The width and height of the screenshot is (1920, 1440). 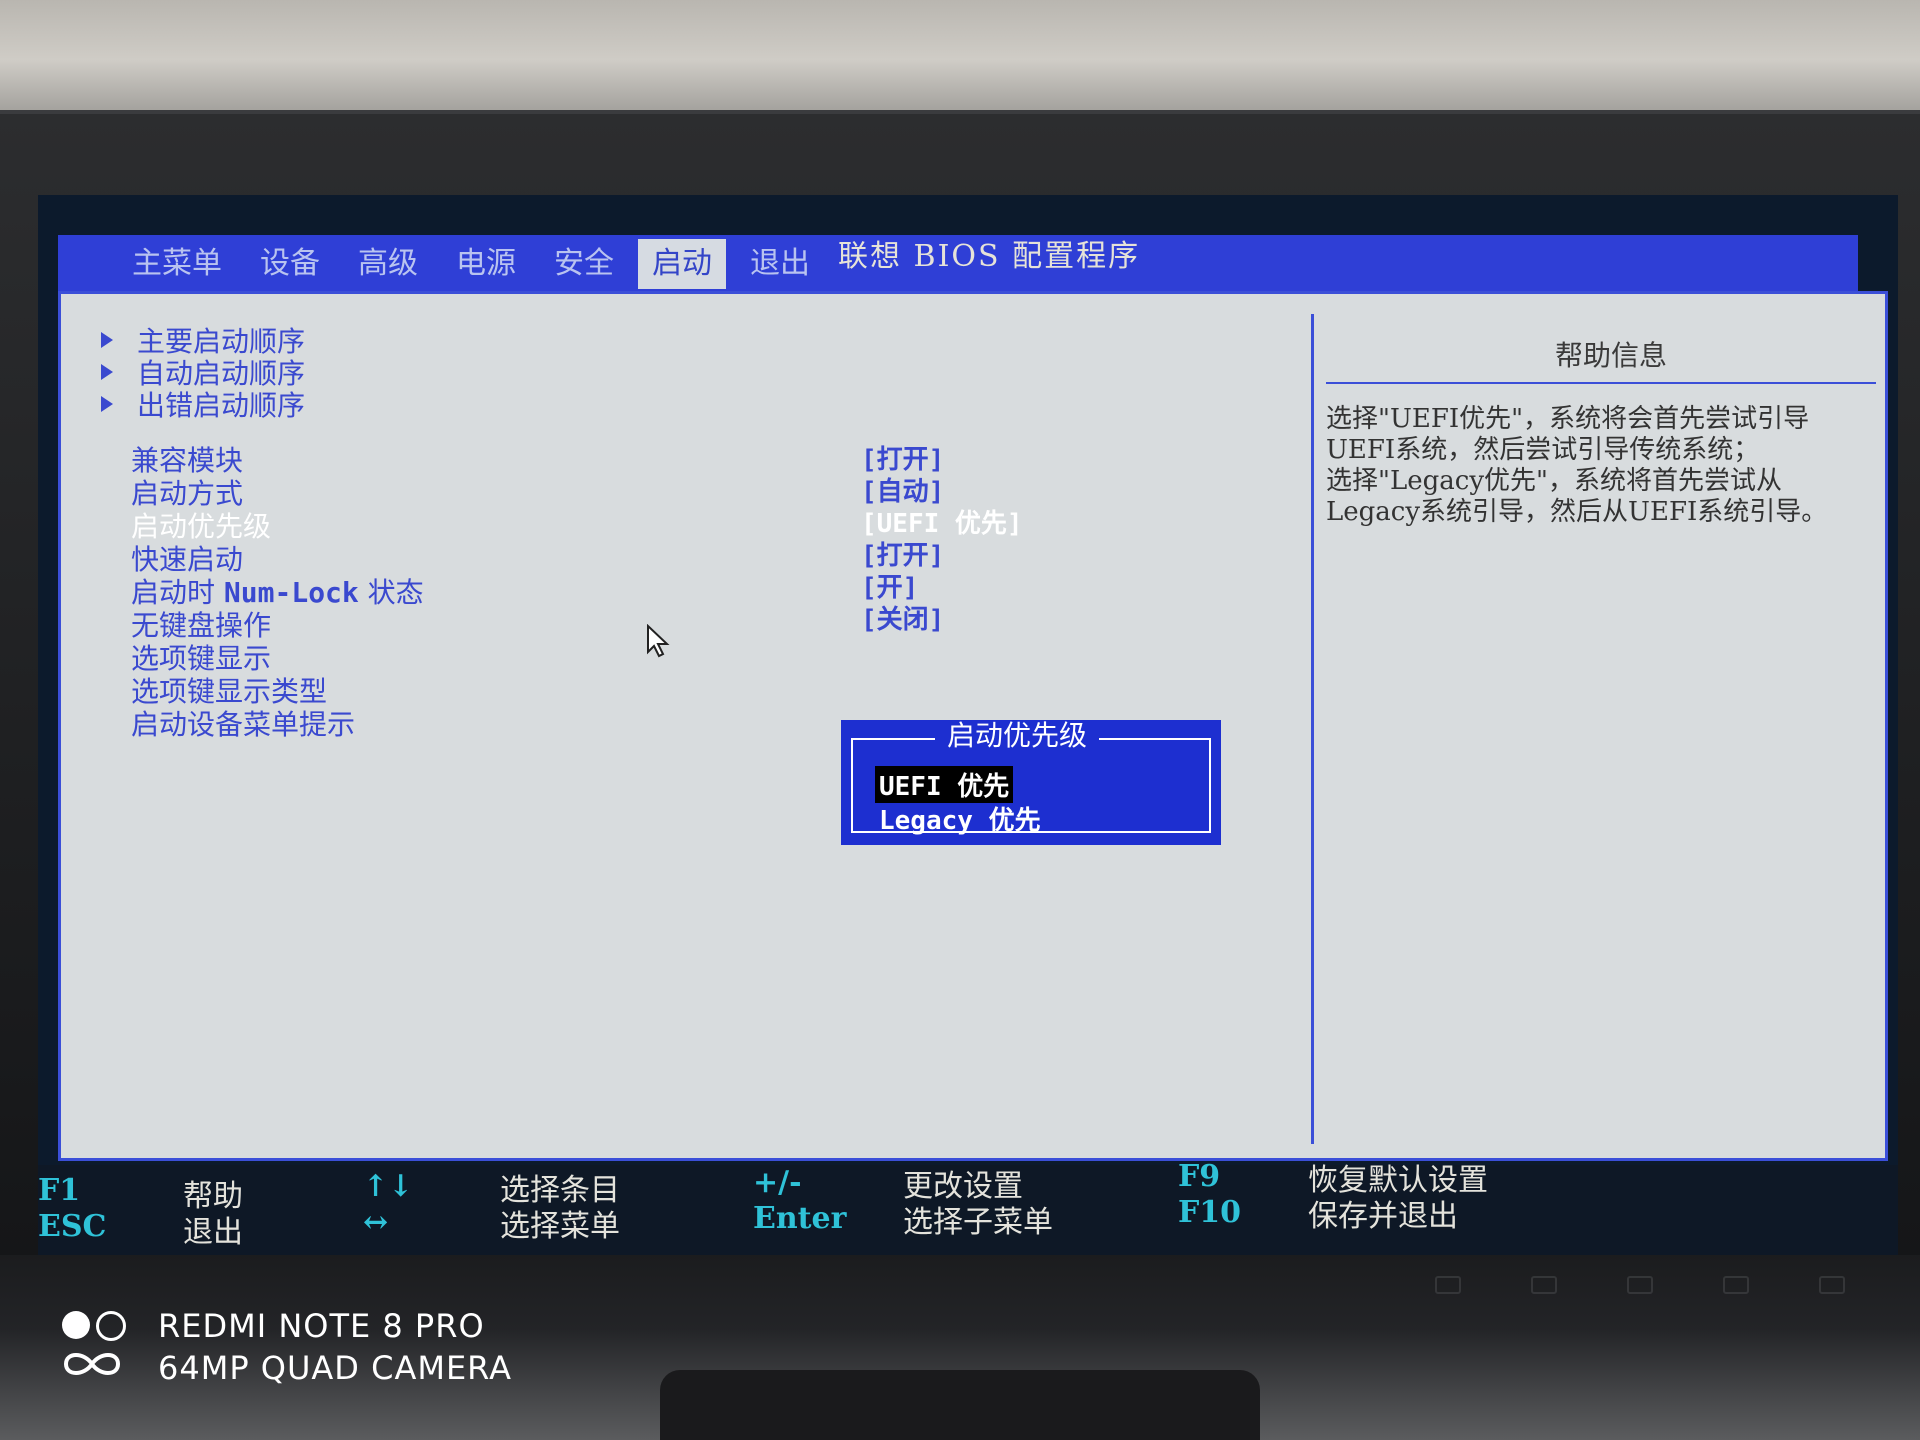 What do you see at coordinates (486, 264) in the screenshot?
I see `tab-power: 电源` at bounding box center [486, 264].